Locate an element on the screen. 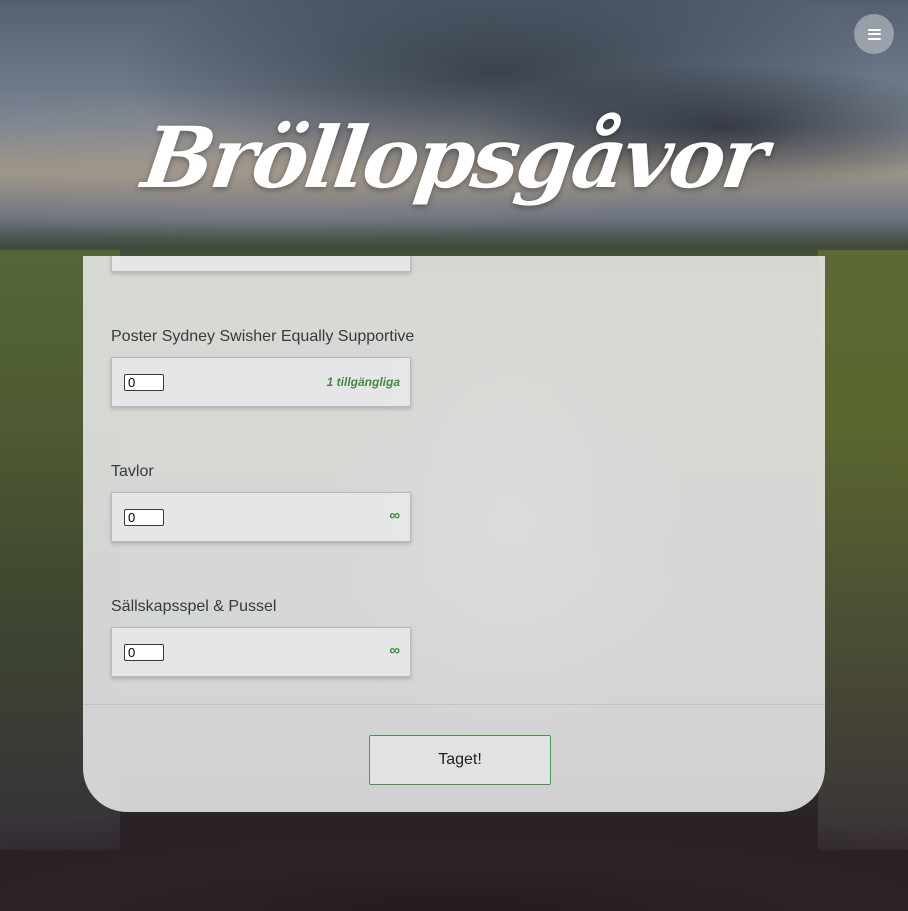 The width and height of the screenshot is (908, 911). submit-button: Taget! is located at coordinates (460, 760).